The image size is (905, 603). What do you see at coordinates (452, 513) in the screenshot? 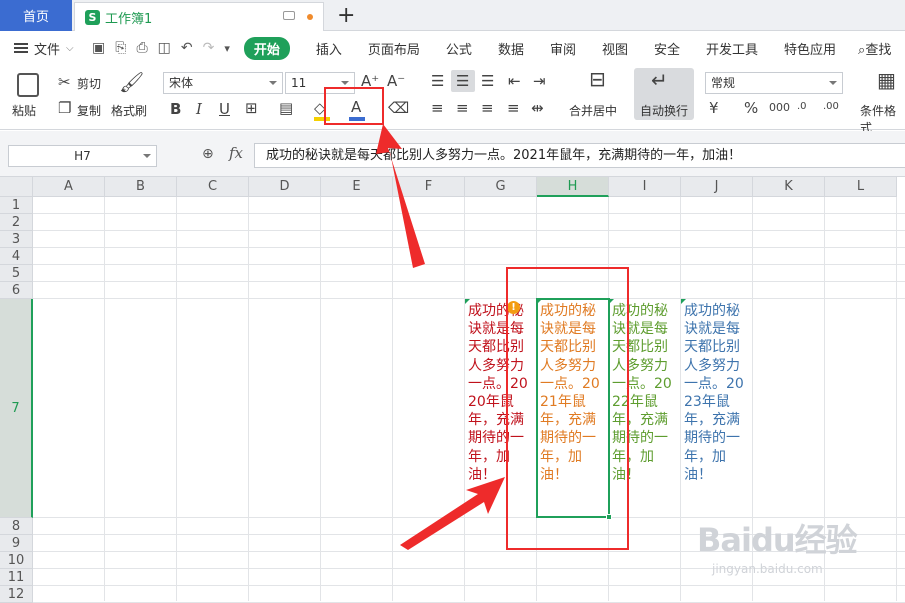
I see `arrow-to-cell-g7` at bounding box center [452, 513].